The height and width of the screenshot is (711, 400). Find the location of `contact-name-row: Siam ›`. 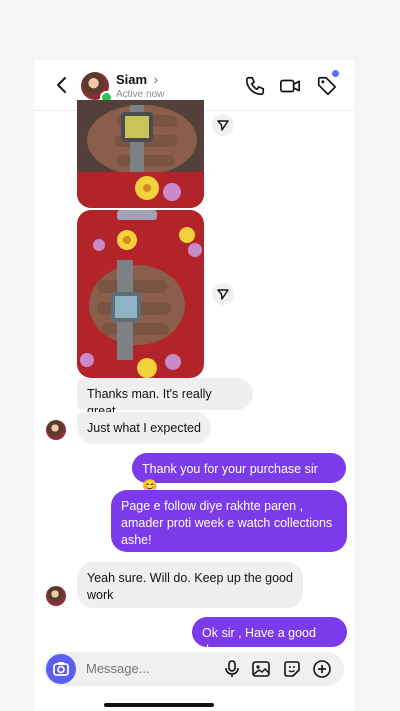

contact-name-row: Siam › is located at coordinates (137, 79).